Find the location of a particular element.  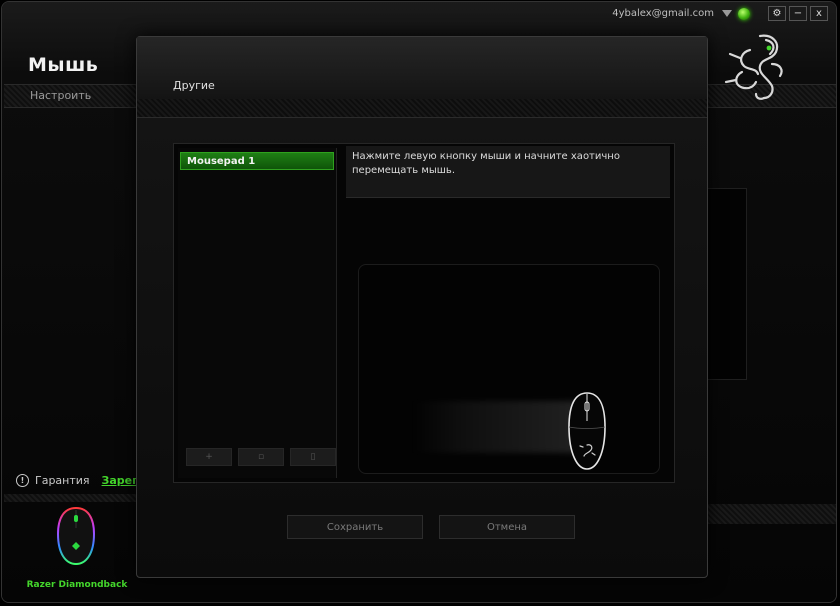

footer-stripe-decoration-left is located at coordinates (70, 498).